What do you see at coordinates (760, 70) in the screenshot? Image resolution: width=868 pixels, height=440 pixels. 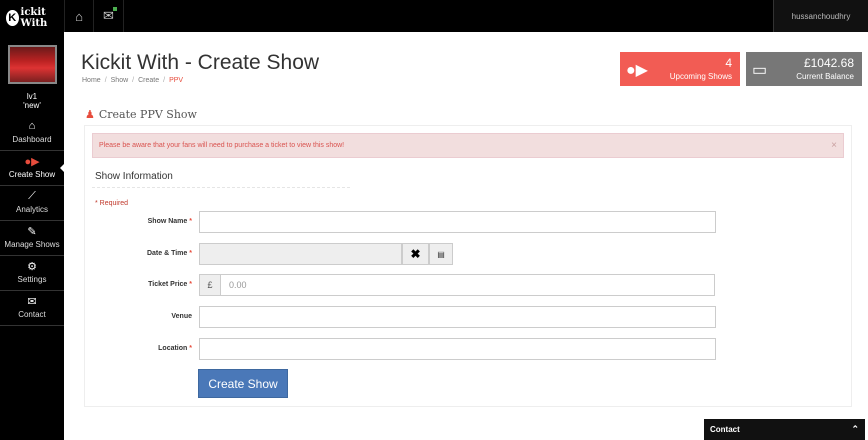 I see `credit-card-icon: ▭` at bounding box center [760, 70].